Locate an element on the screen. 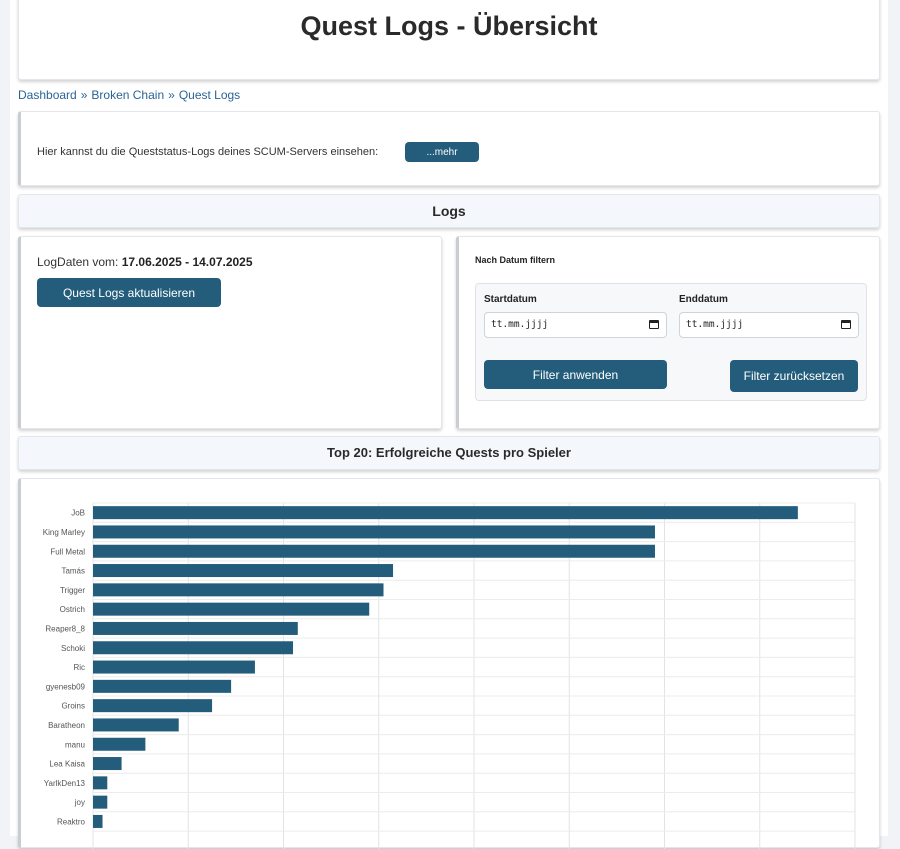  chart-category-label: Tamás is located at coordinates (73, 571).